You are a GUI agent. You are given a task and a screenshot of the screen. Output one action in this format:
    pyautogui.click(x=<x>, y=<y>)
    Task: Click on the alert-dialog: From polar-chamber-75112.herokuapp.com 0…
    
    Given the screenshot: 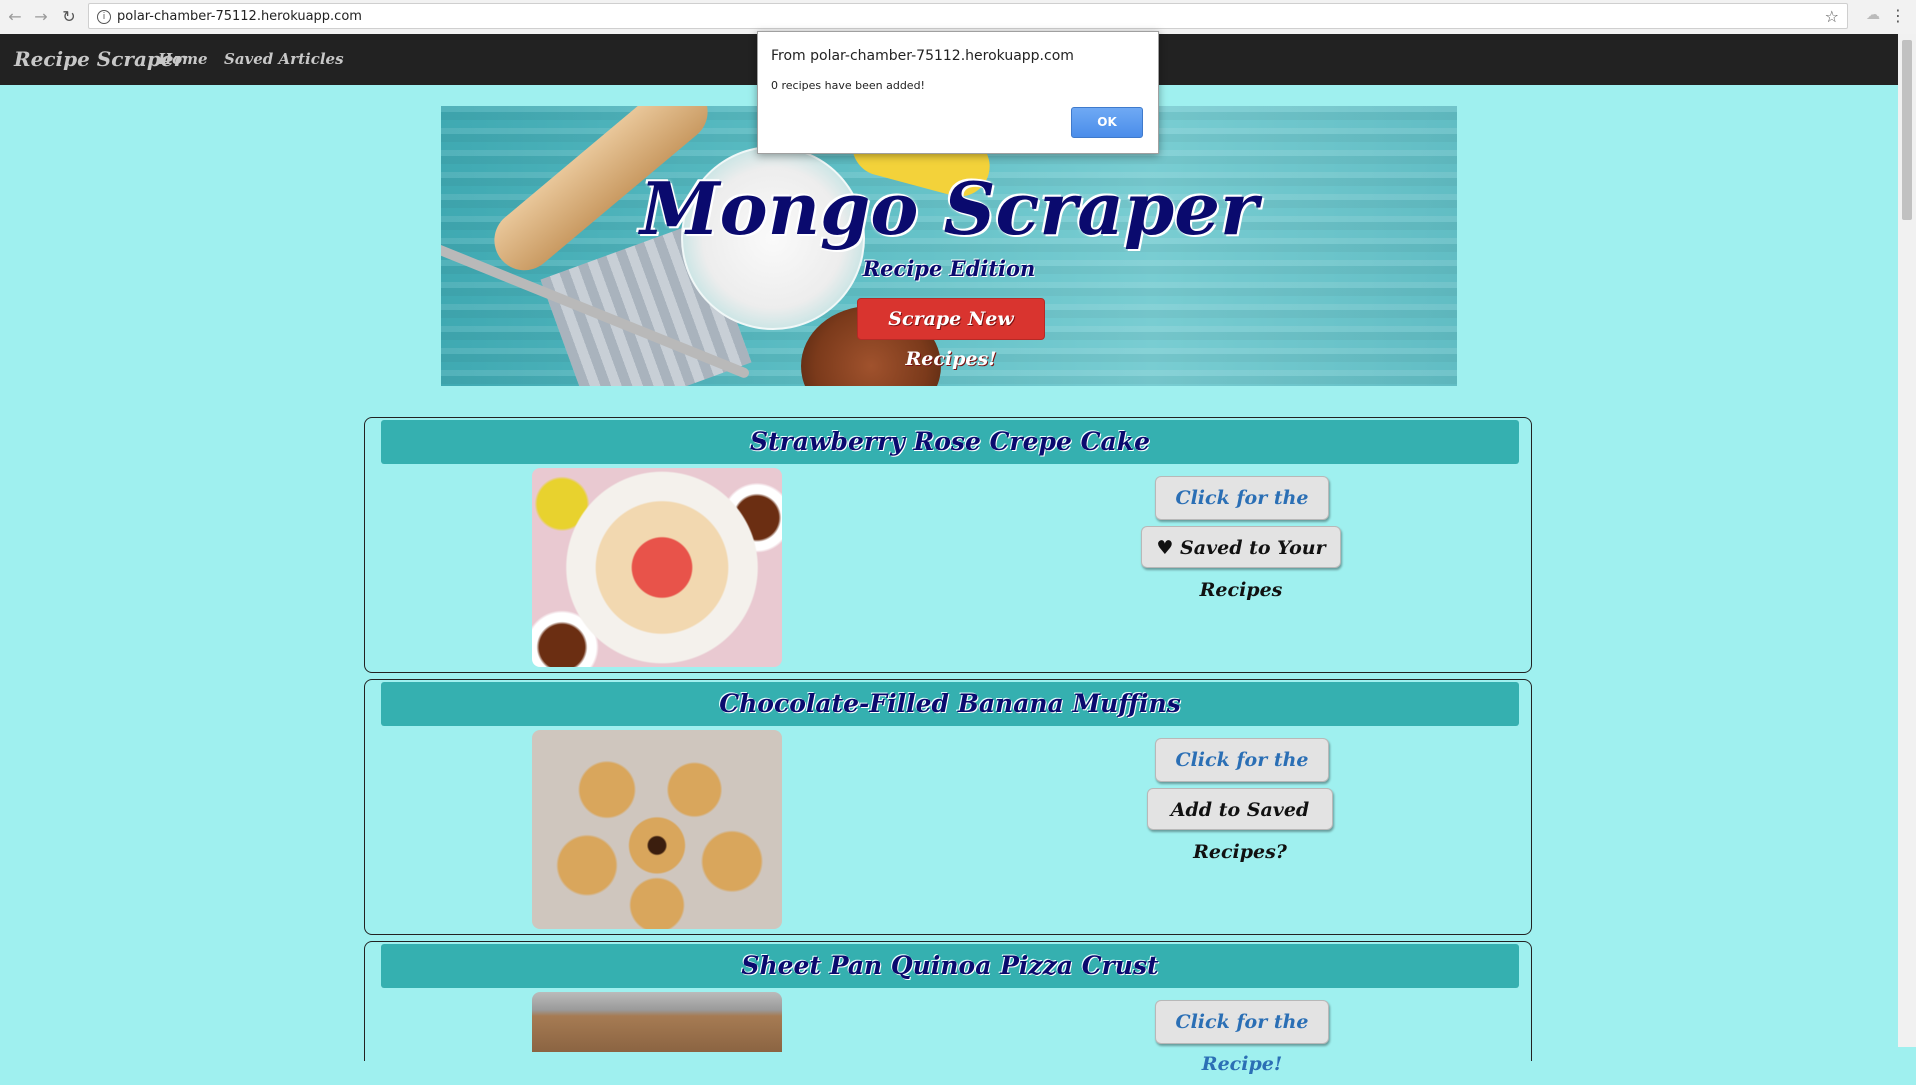 What is the action you would take?
    pyautogui.click(x=958, y=92)
    